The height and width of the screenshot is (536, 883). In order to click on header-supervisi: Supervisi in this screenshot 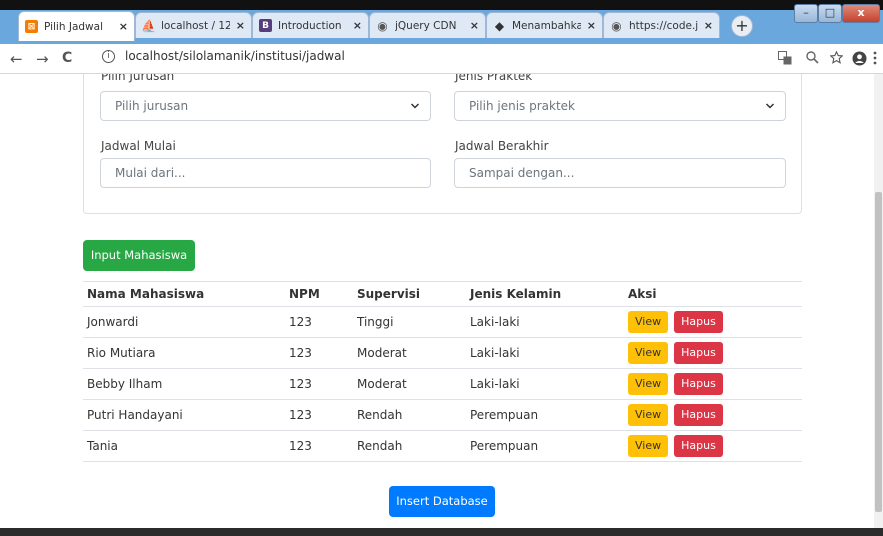, I will do `click(409, 294)`.